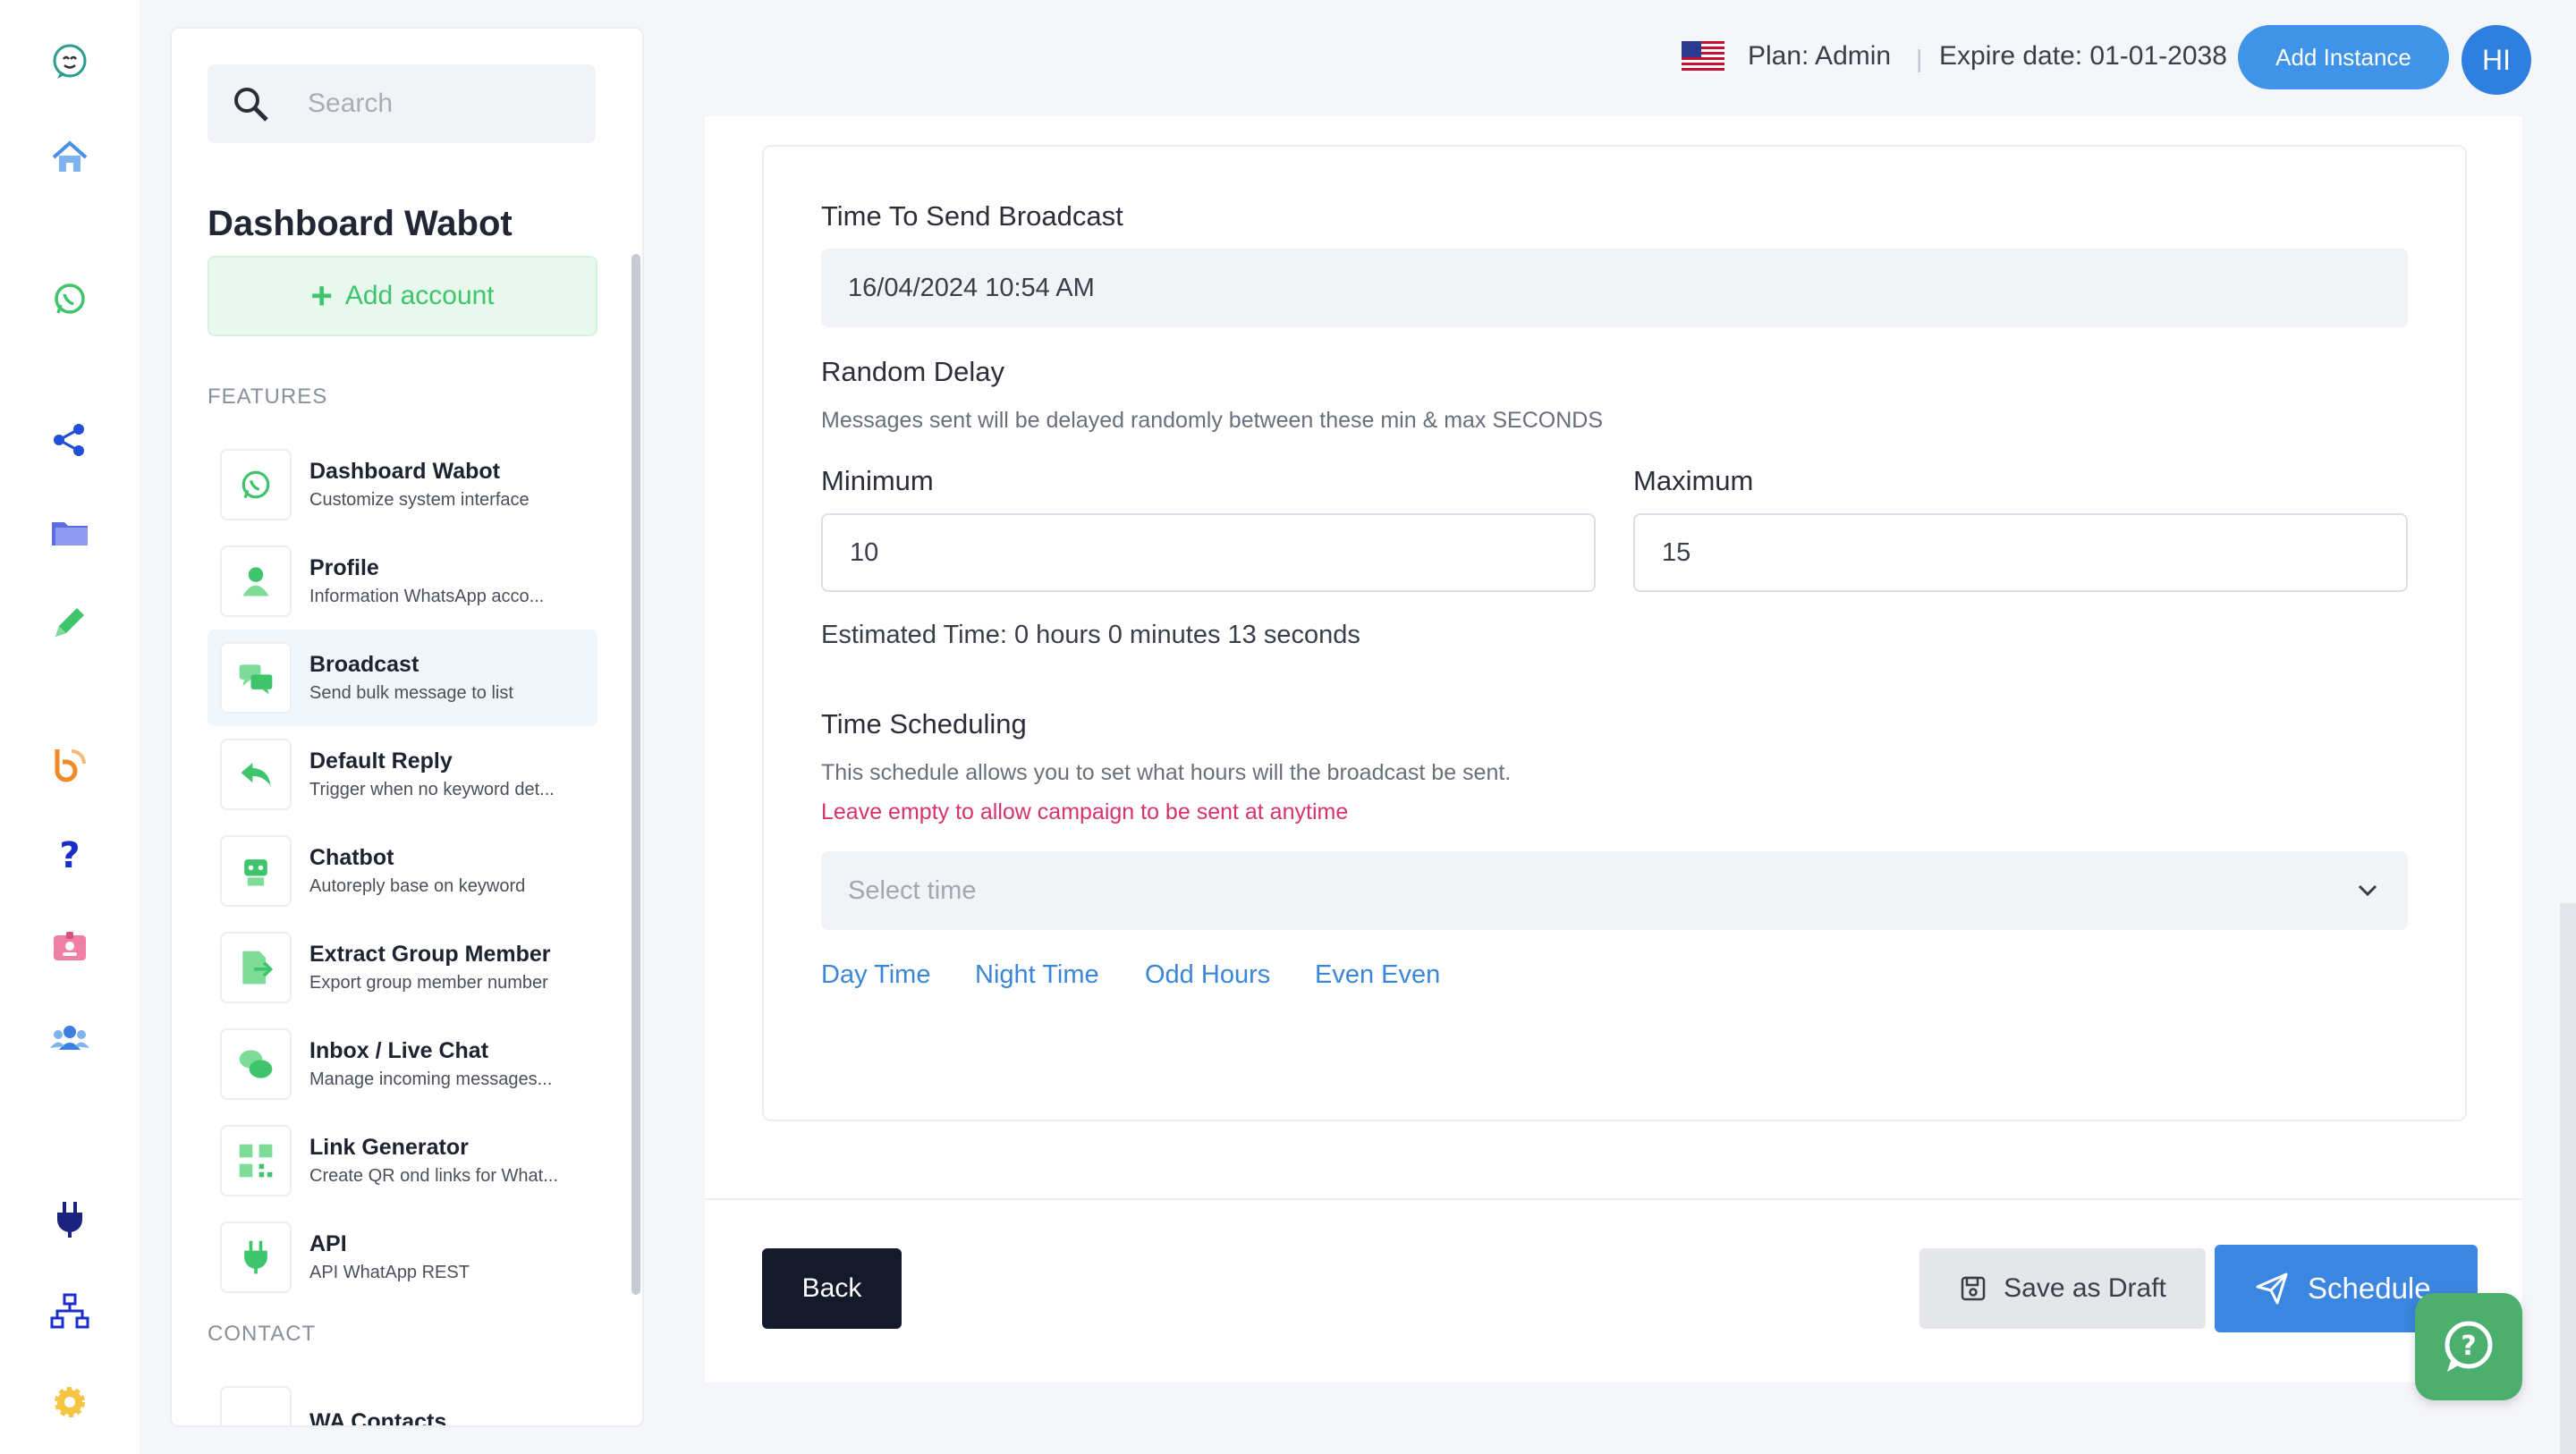  Describe the element at coordinates (256, 967) in the screenshot. I see `export-file-icon` at that location.